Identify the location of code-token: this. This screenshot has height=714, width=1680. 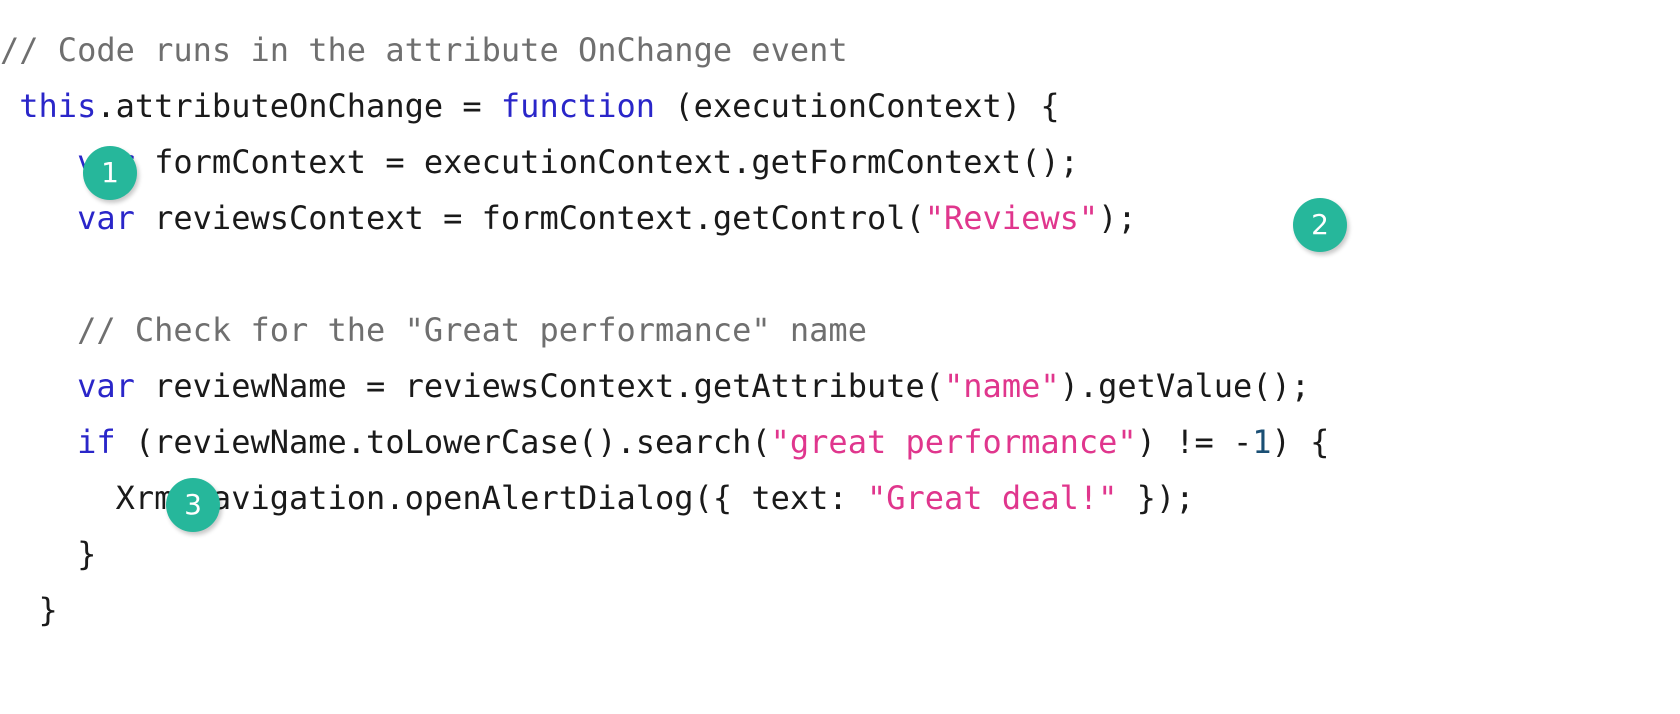
(58, 106).